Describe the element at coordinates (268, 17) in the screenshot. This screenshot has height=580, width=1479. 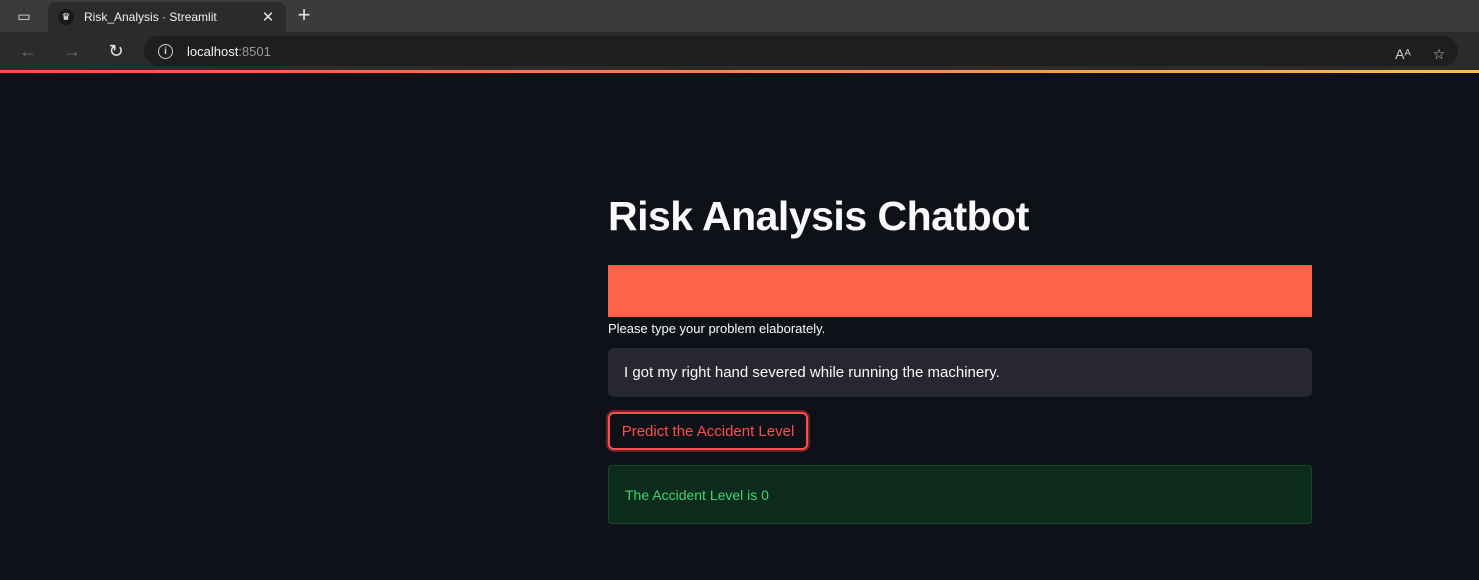
I see `close-icon: ✕` at that location.